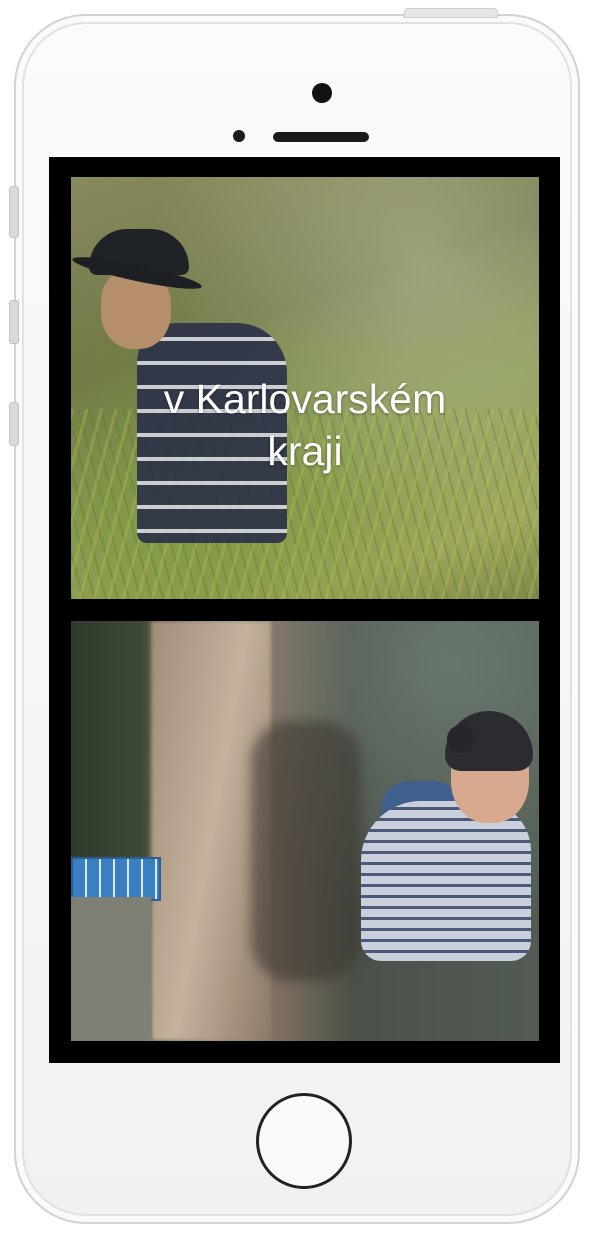  What do you see at coordinates (239, 136) in the screenshot?
I see `proximity-sensor` at bounding box center [239, 136].